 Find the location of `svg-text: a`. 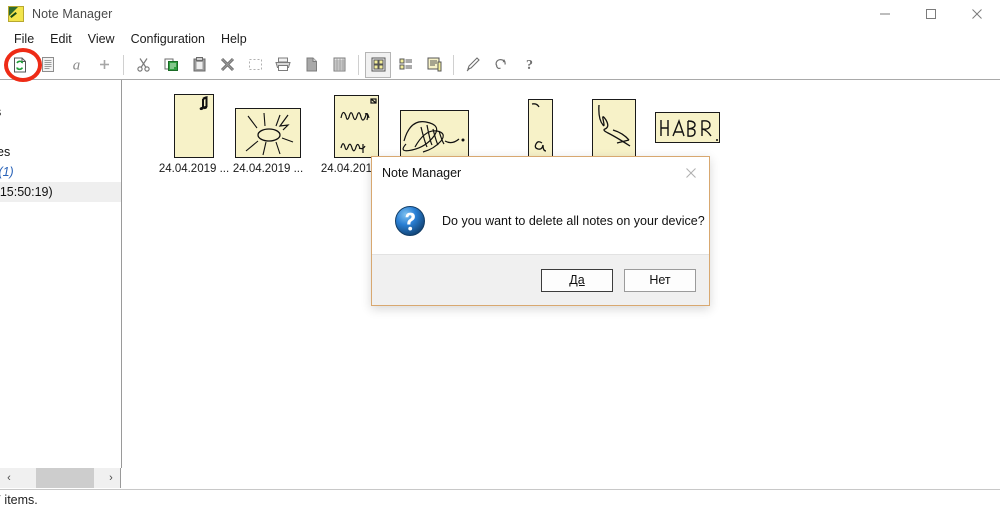

svg-text: a is located at coordinates (76, 66).